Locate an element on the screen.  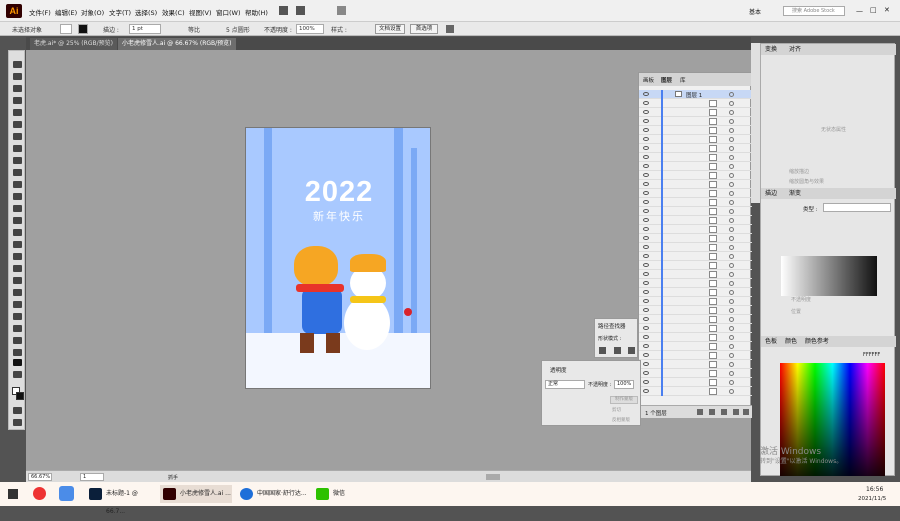
menu-edit: 编辑(E) is located at coordinates (66, 12).